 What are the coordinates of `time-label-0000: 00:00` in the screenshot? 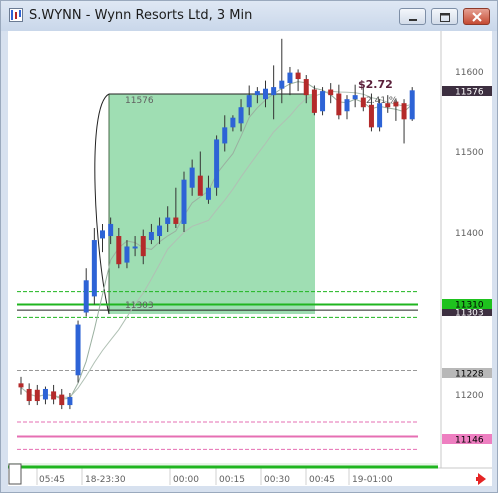 It's located at (186, 480).